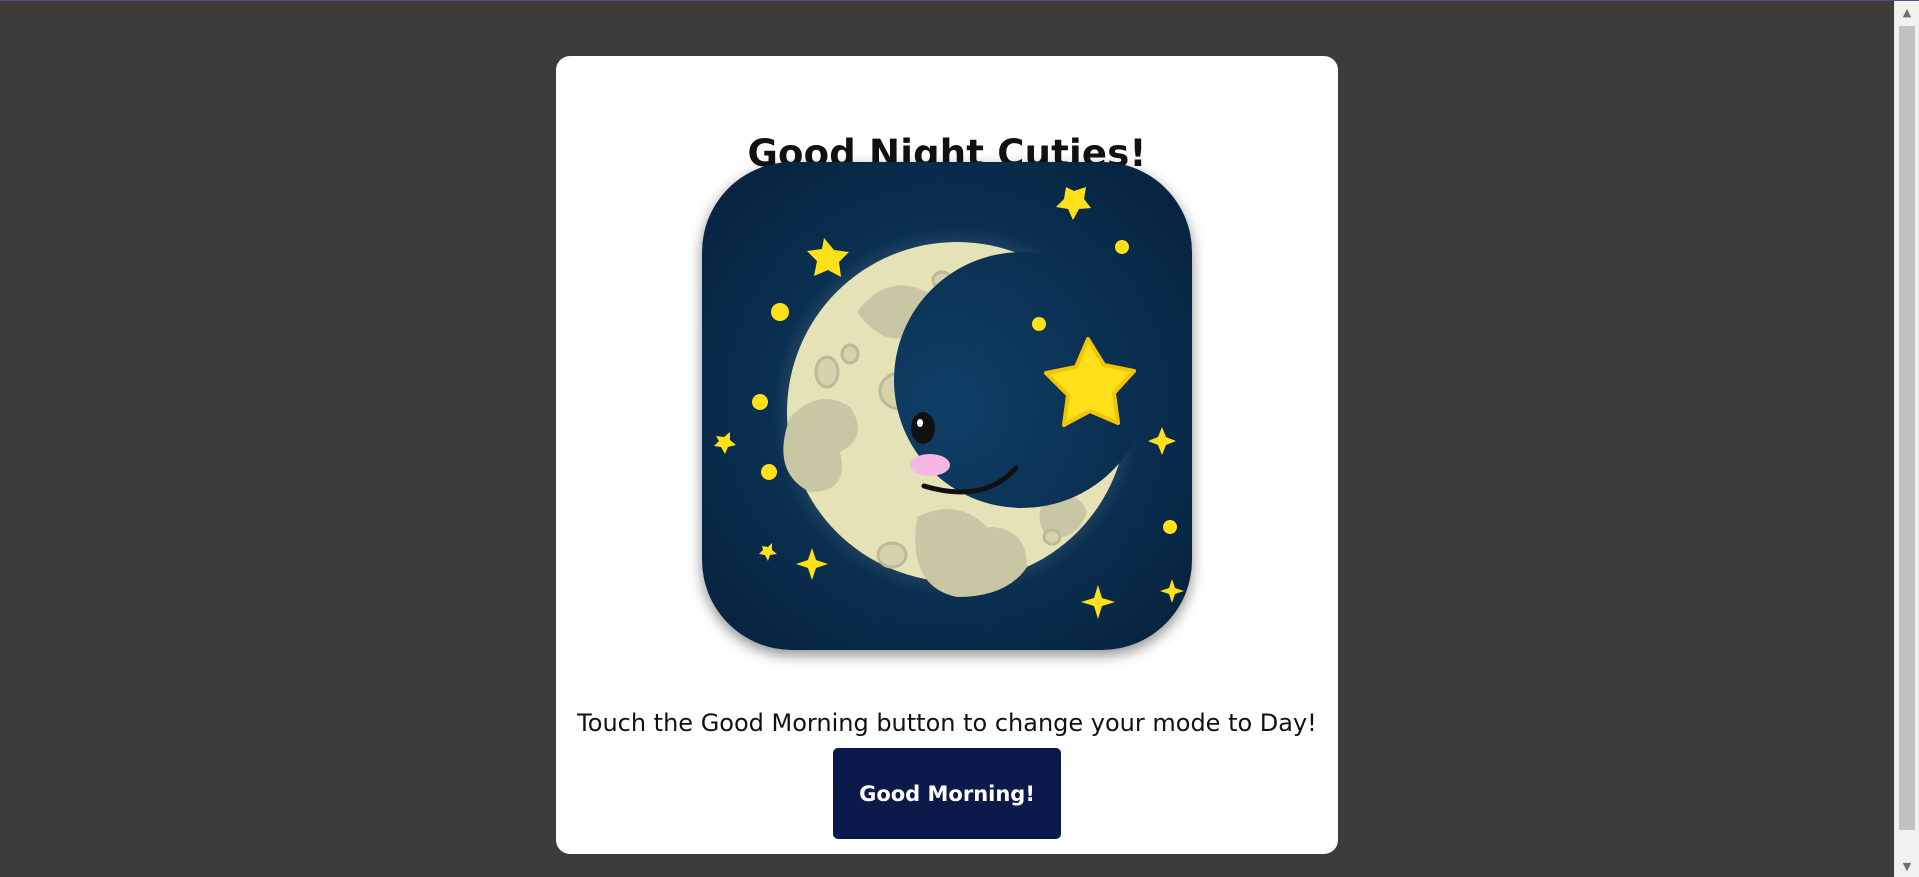 The width and height of the screenshot is (1919, 877). I want to click on scrollbar-thumb, so click(1907, 428).